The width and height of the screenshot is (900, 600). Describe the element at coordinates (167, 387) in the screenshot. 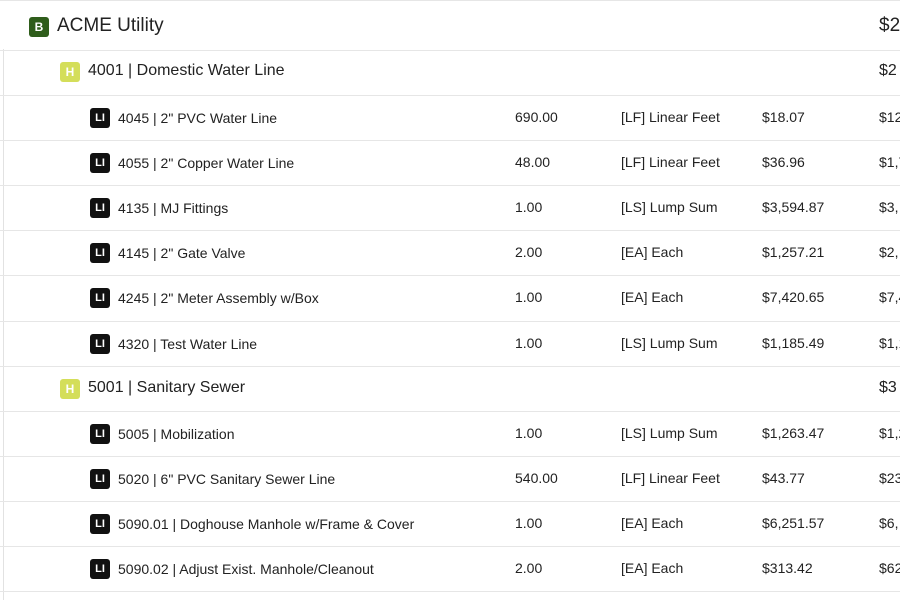

I see `header-name: 5001 | Sanitary Sewer` at that location.